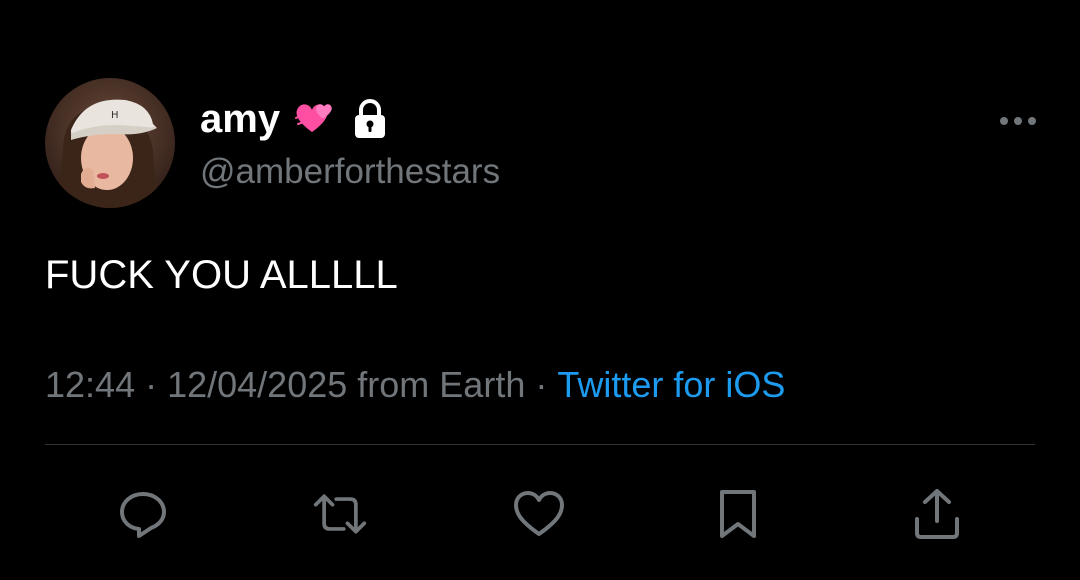  What do you see at coordinates (441, 384) in the screenshot?
I see `tweet-location: from Earth` at bounding box center [441, 384].